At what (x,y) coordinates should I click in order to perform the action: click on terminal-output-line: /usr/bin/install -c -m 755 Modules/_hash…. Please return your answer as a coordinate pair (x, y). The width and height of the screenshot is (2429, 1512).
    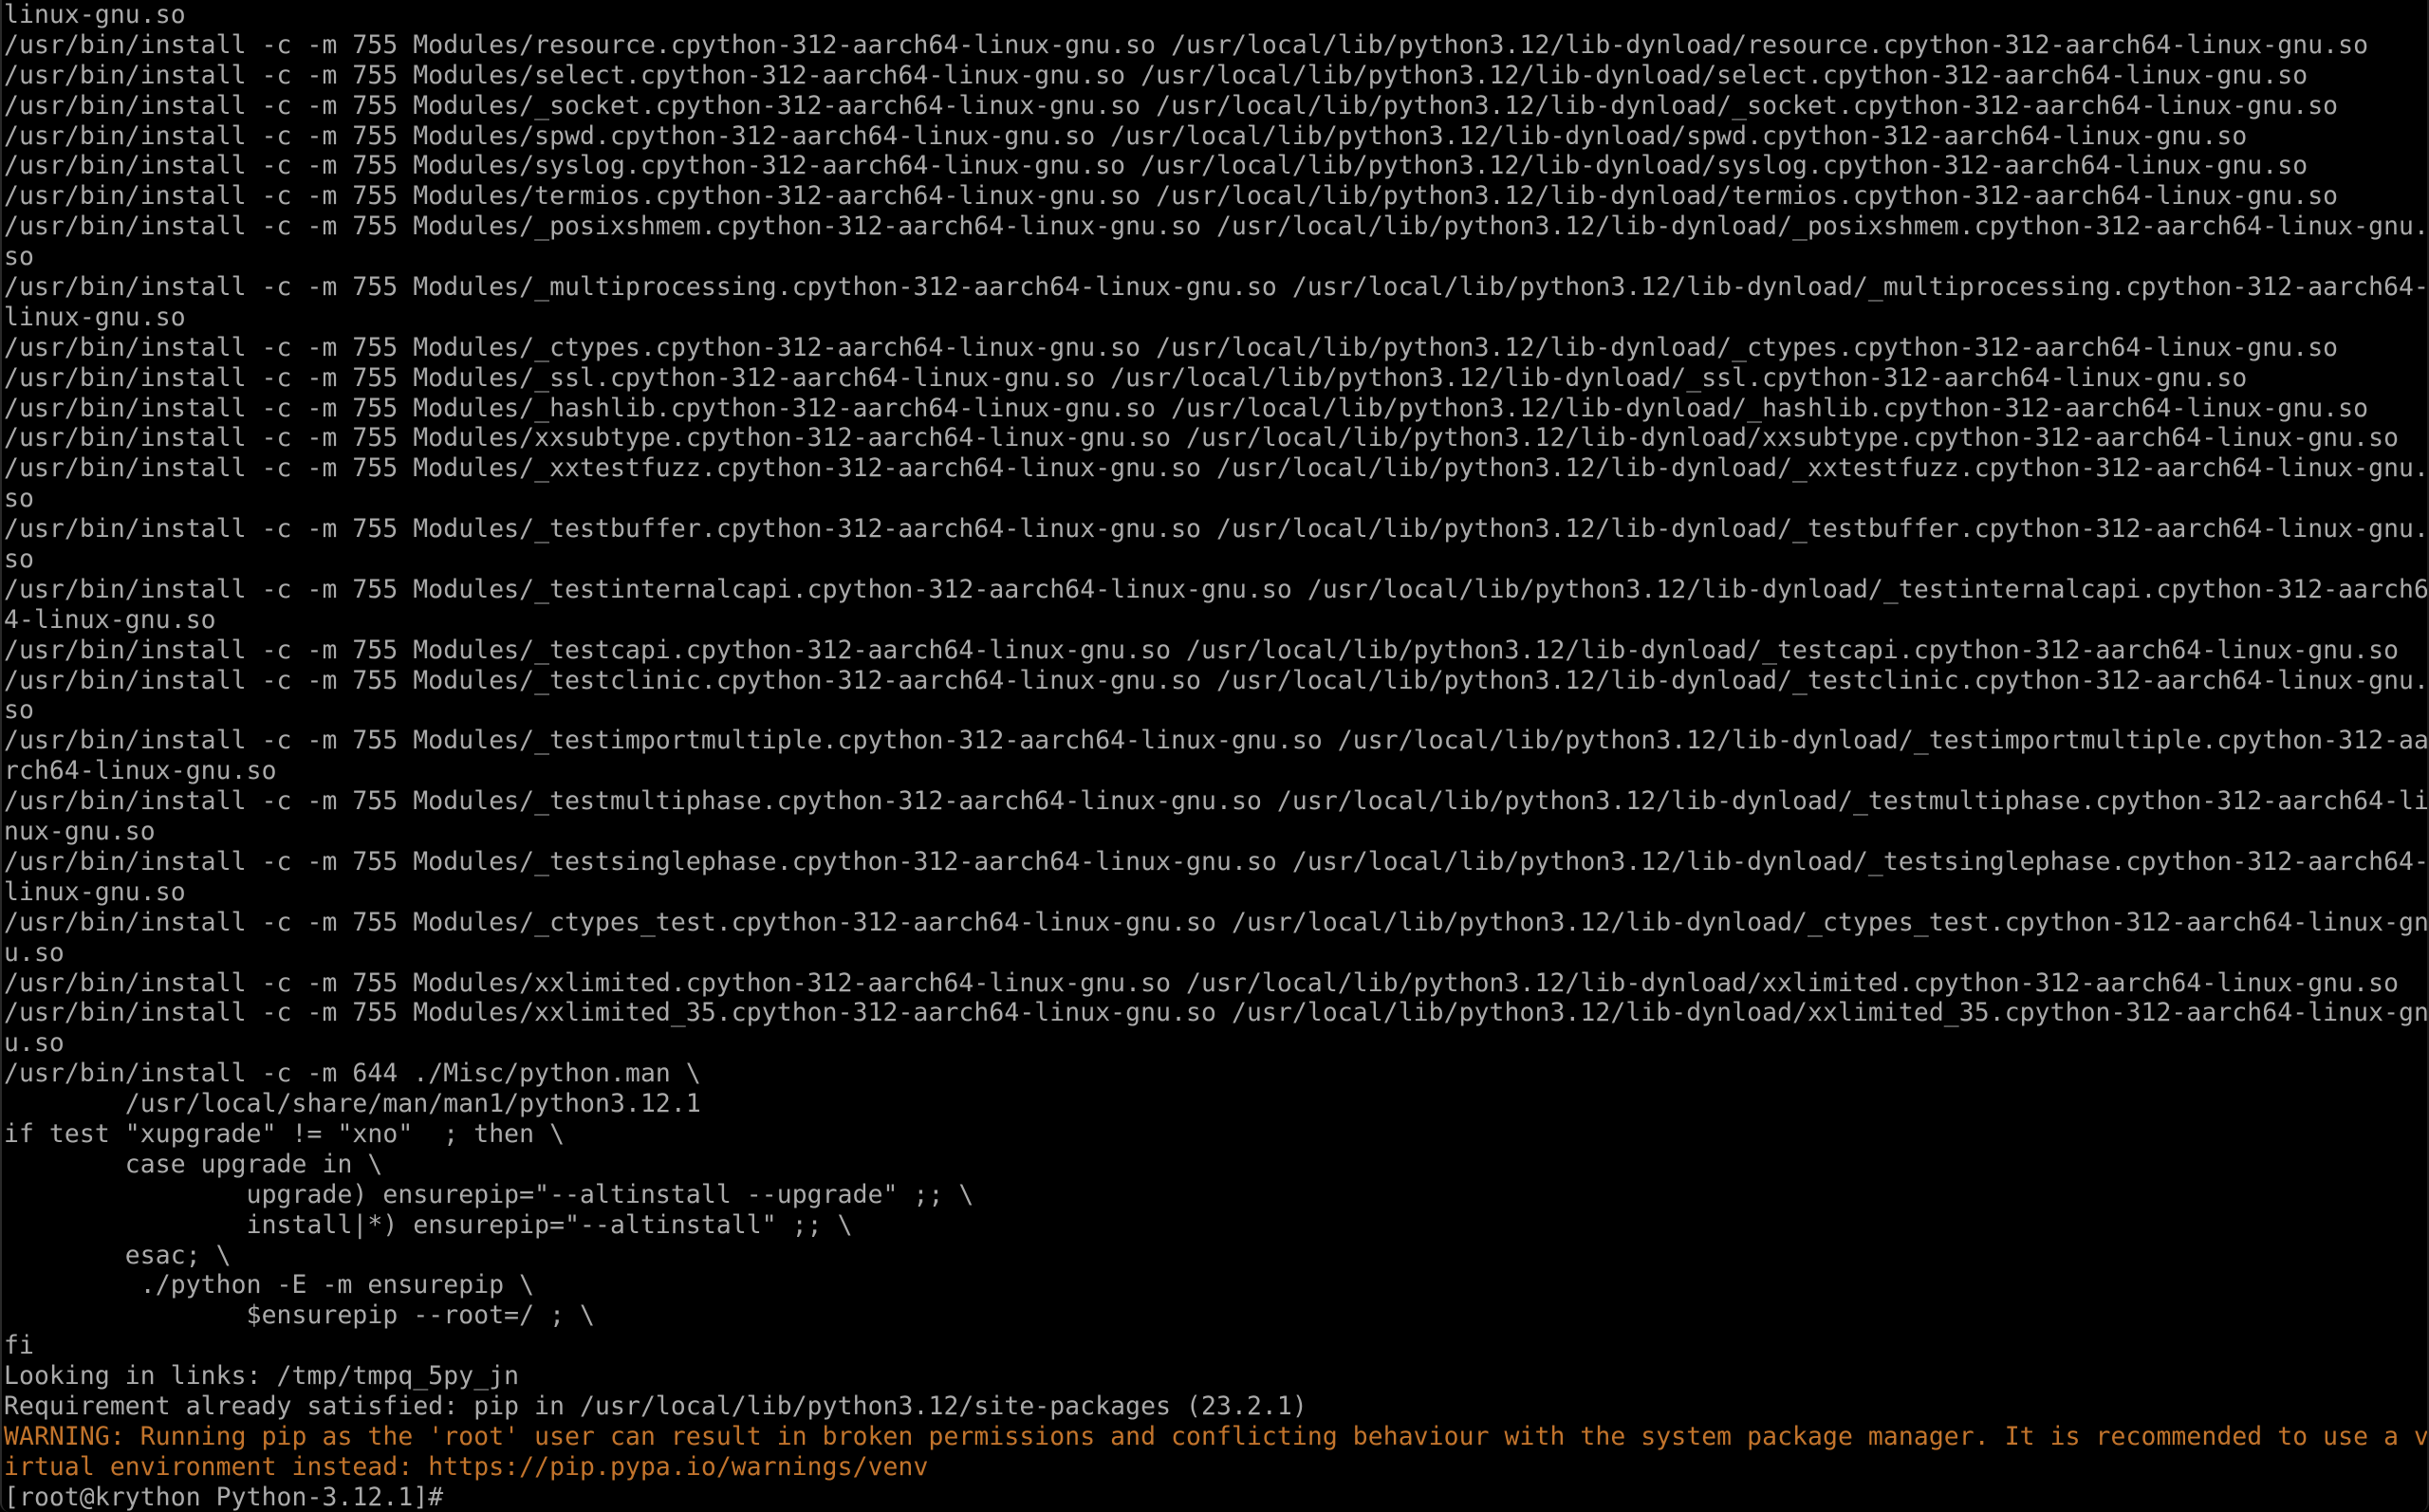
    Looking at the image, I should click on (1186, 408).